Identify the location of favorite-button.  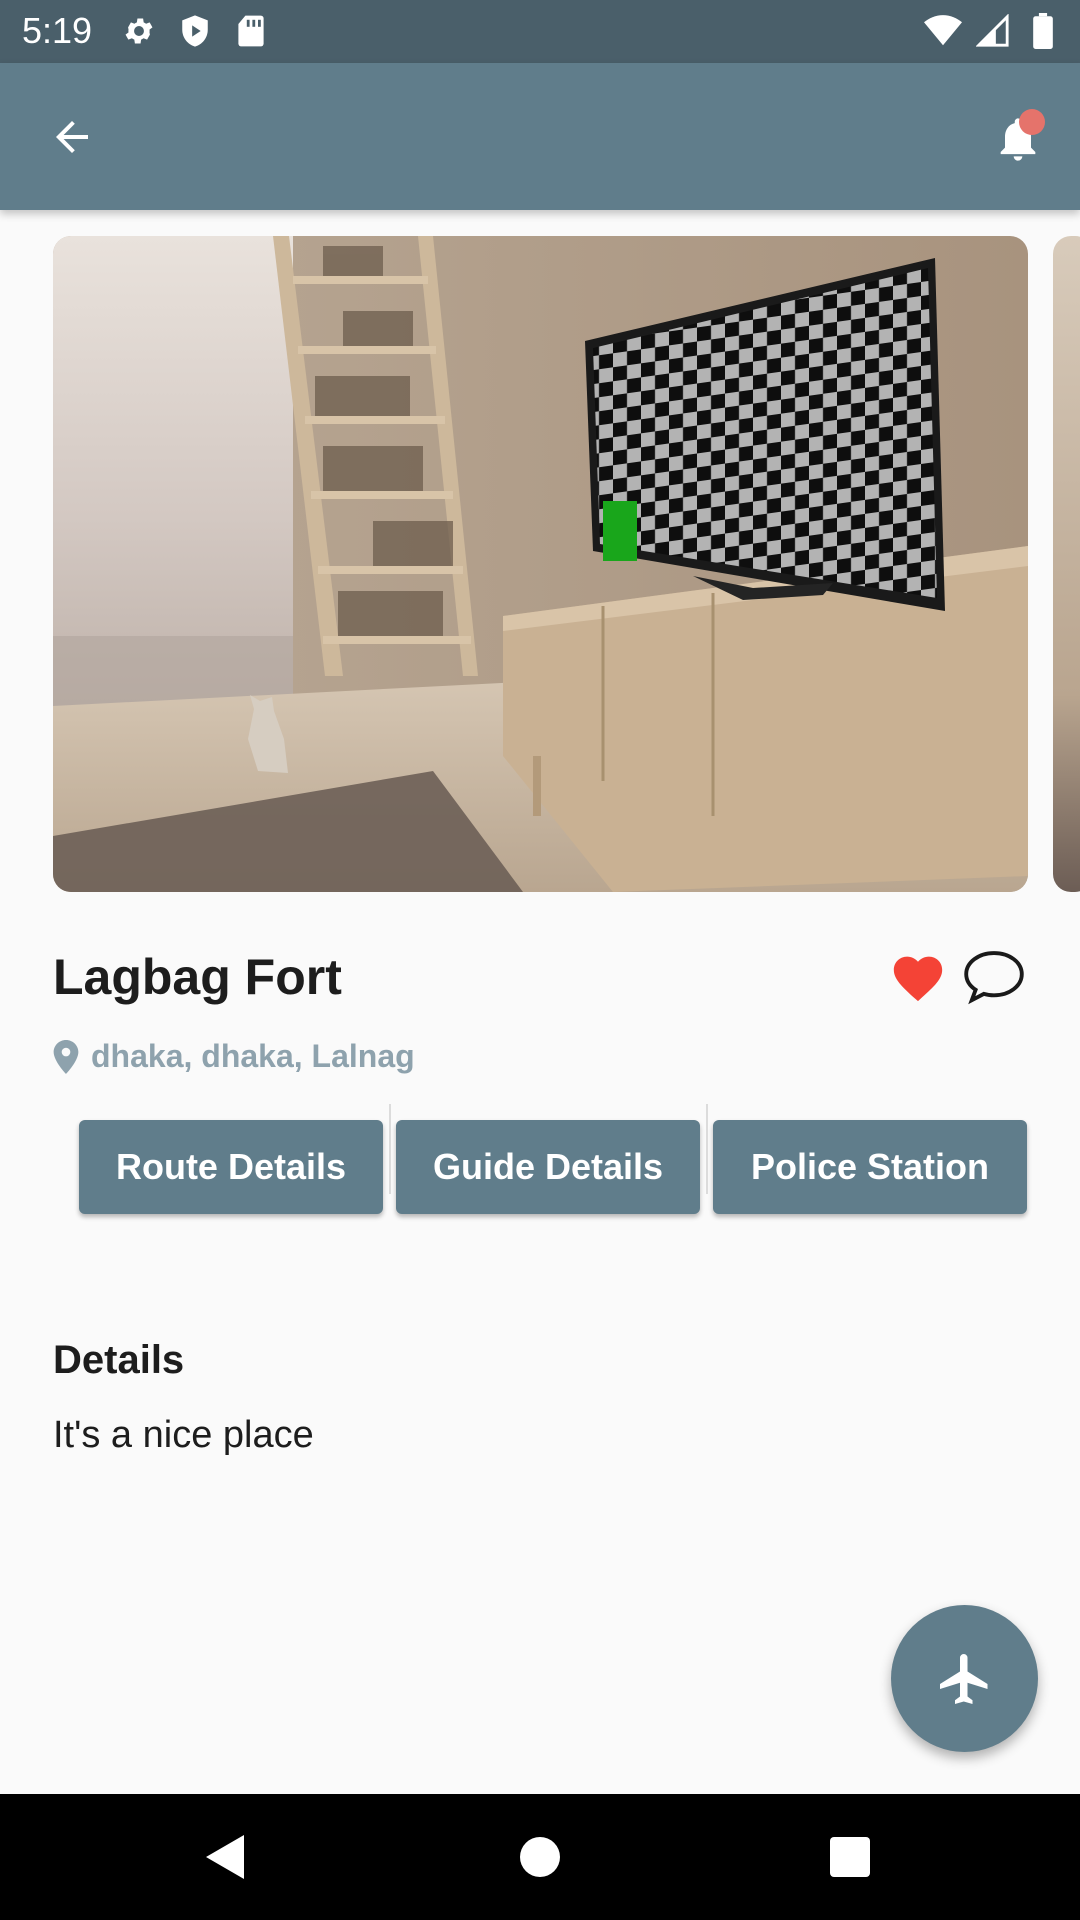
(918, 976).